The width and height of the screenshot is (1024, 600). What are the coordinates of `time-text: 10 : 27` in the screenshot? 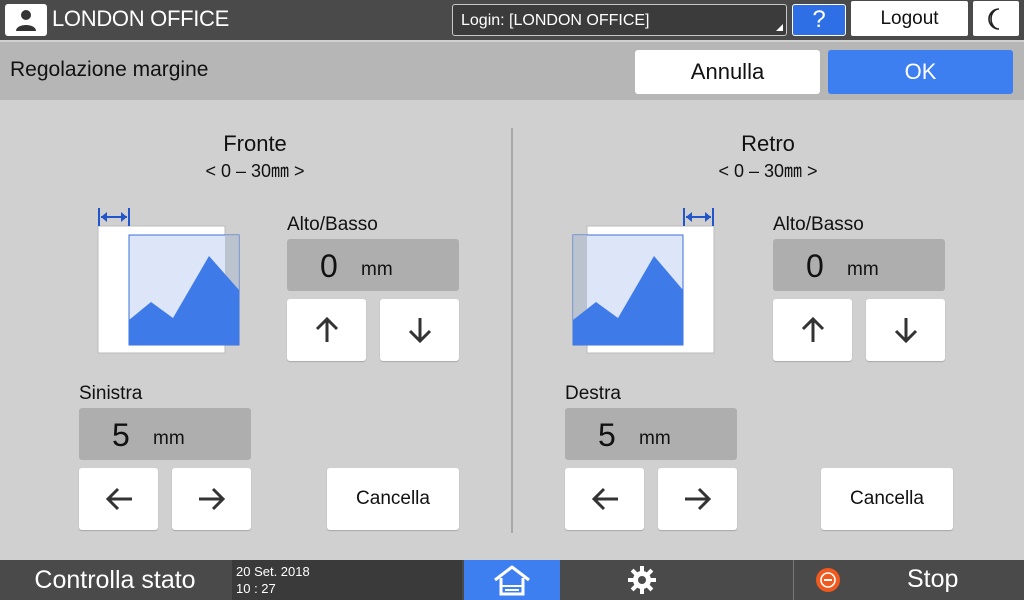 It's located at (256, 588).